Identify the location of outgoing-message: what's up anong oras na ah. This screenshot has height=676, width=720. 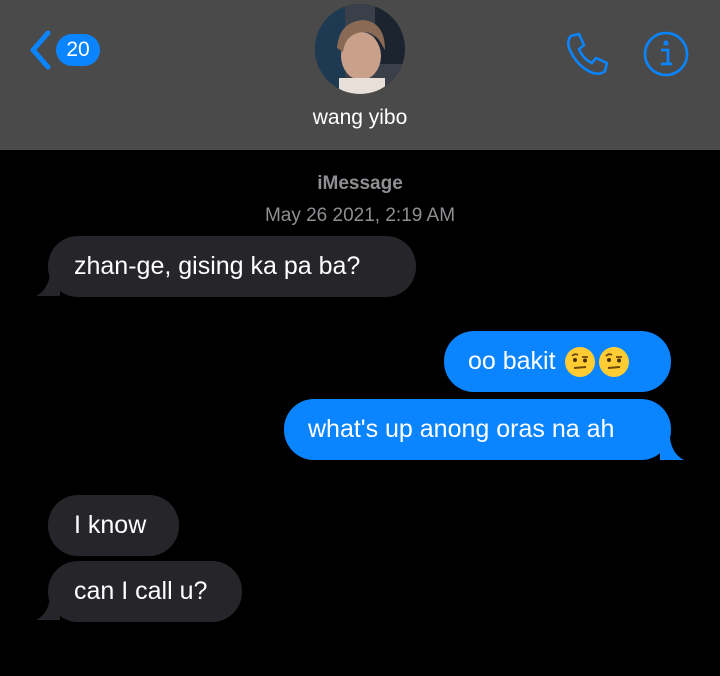
(477, 429).